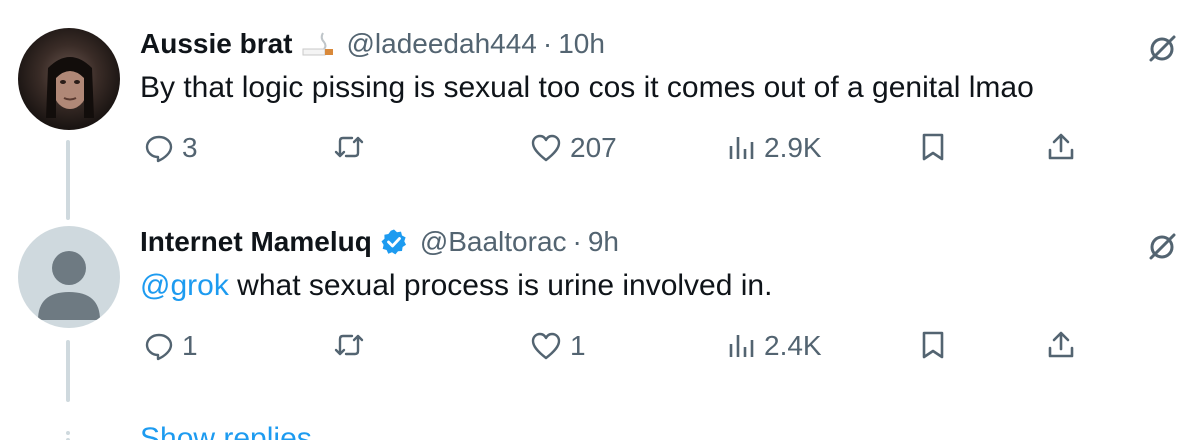  I want to click on reply-button: 1, so click(171, 346).